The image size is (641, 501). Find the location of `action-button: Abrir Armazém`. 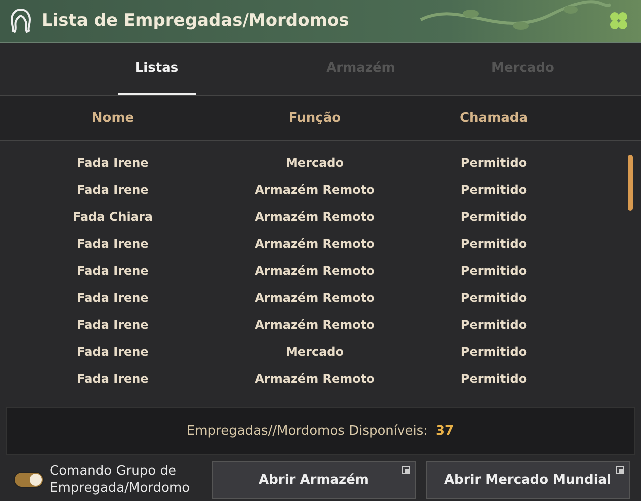

action-button: Abrir Armazém is located at coordinates (314, 480).